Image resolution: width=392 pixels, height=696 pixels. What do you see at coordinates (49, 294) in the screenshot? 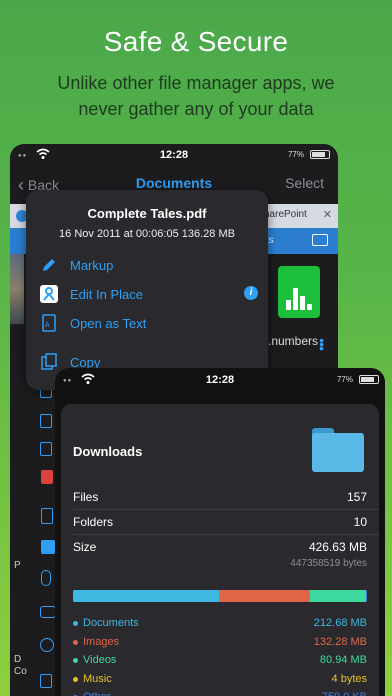
I see `edit-in-place-icon` at bounding box center [49, 294].